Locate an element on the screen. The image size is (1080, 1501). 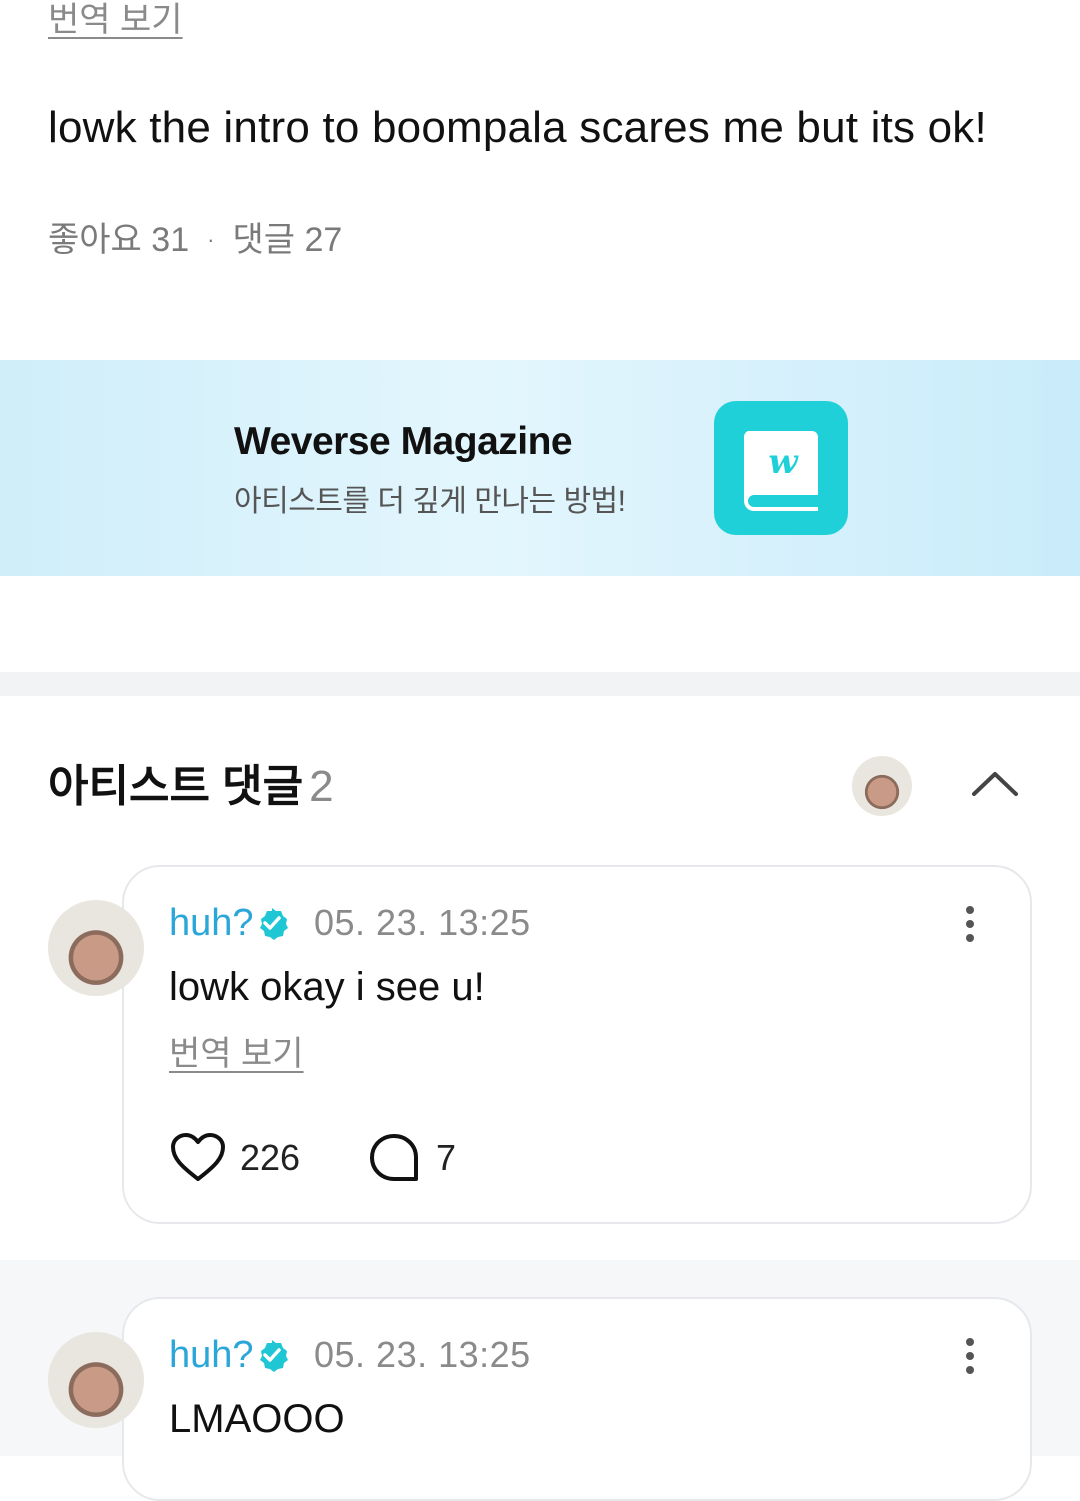
artist-comments-label: 아티스트 댓글 is located at coordinates (176, 786).